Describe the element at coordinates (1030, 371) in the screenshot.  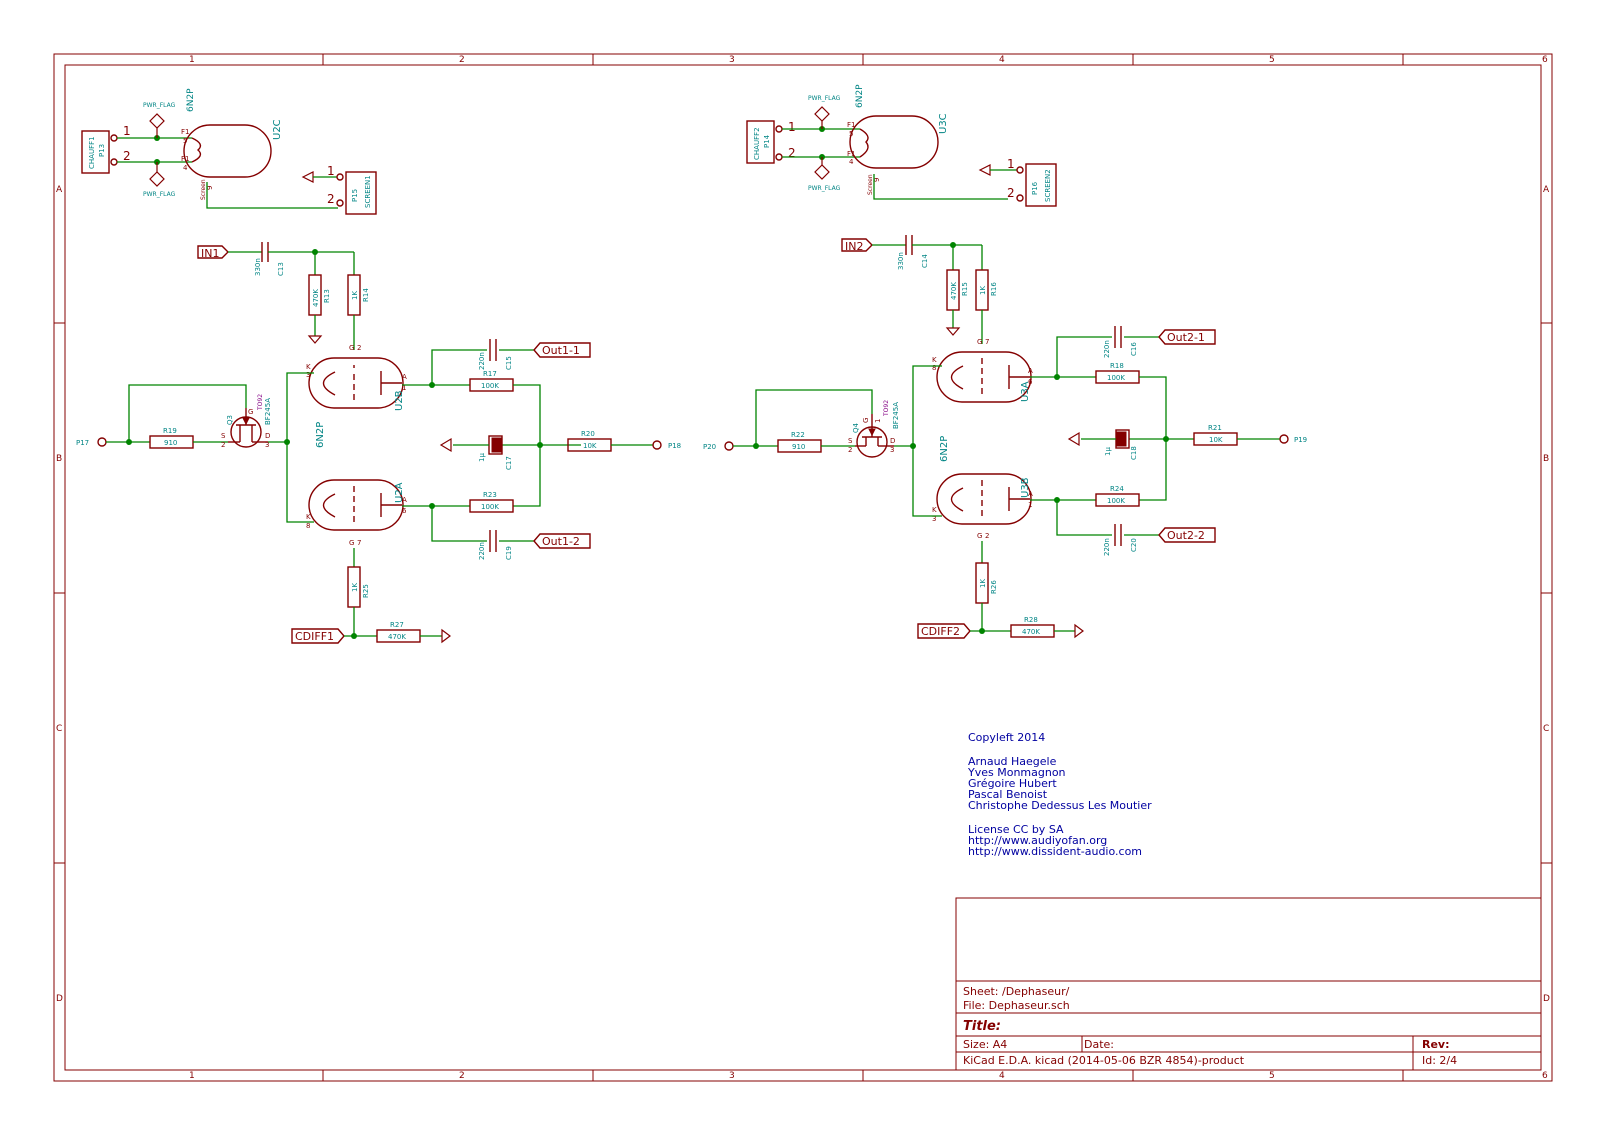
I see `u3a-pin-a: A` at that location.